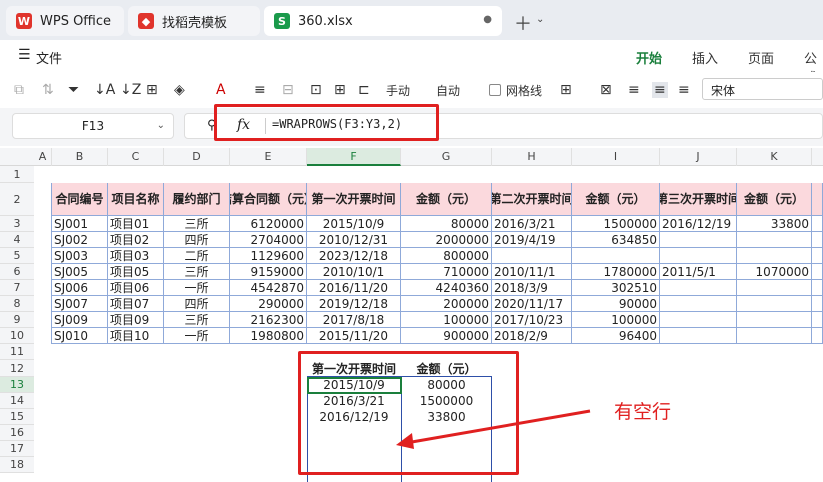  I want to click on table-cell: 项目10, so click(136, 336).